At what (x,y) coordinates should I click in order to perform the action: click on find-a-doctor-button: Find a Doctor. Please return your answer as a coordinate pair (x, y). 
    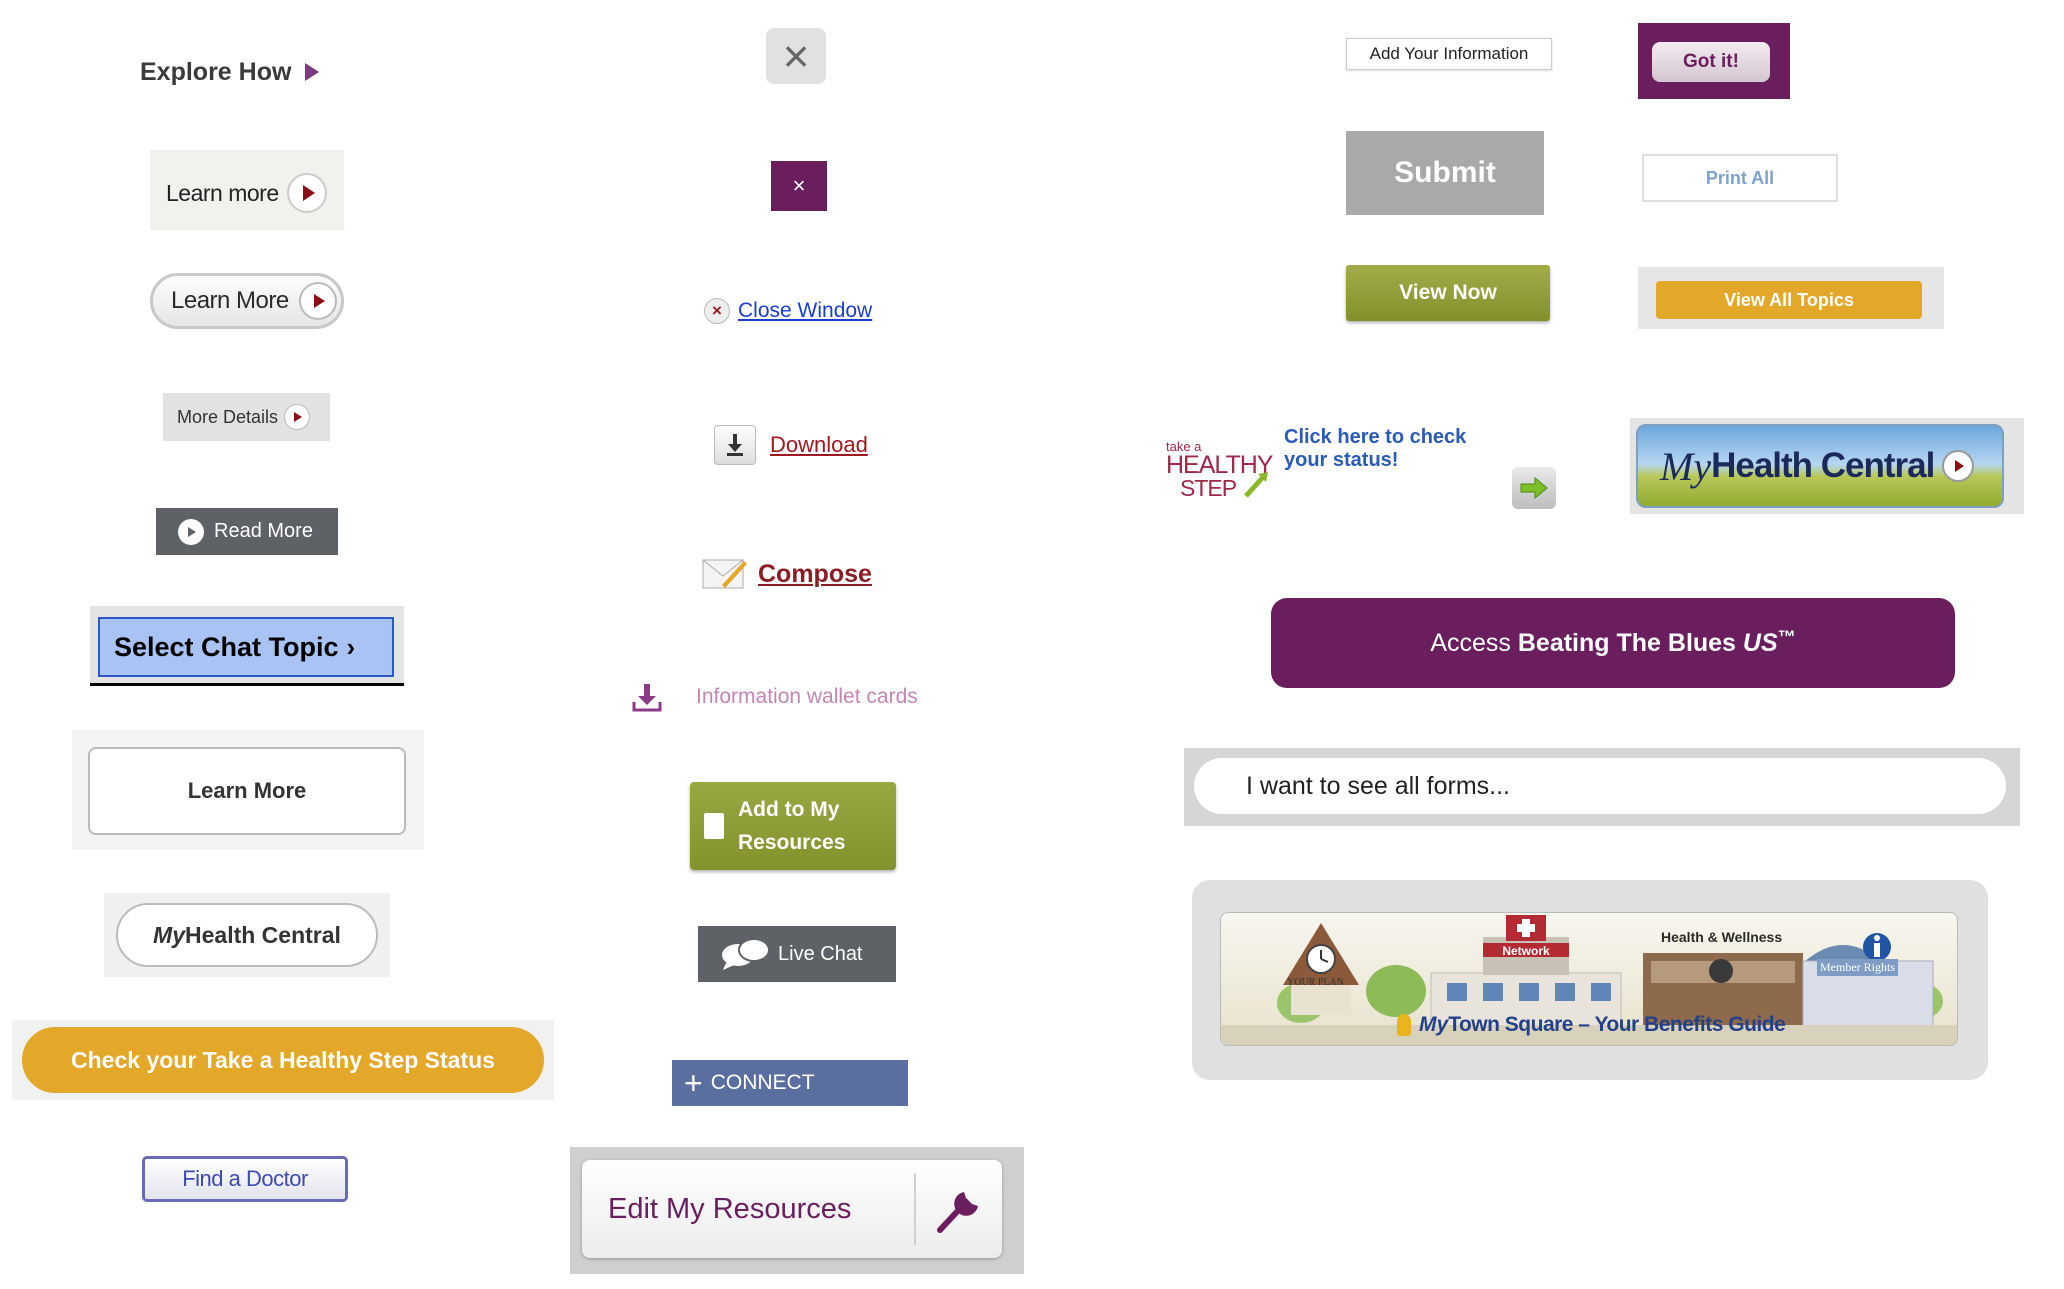
    Looking at the image, I should click on (245, 1179).